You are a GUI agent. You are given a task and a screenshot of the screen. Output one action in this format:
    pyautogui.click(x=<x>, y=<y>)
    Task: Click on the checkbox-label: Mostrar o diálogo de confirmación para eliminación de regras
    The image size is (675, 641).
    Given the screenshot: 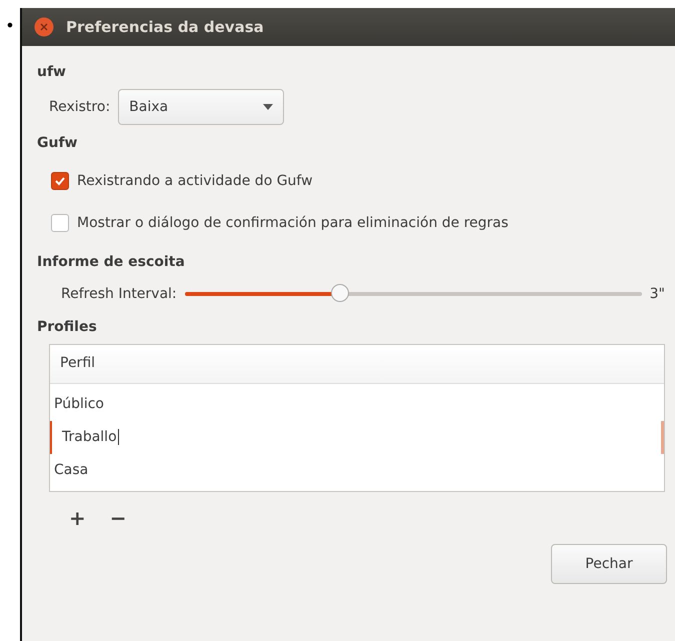 What is the action you would take?
    pyautogui.click(x=292, y=223)
    